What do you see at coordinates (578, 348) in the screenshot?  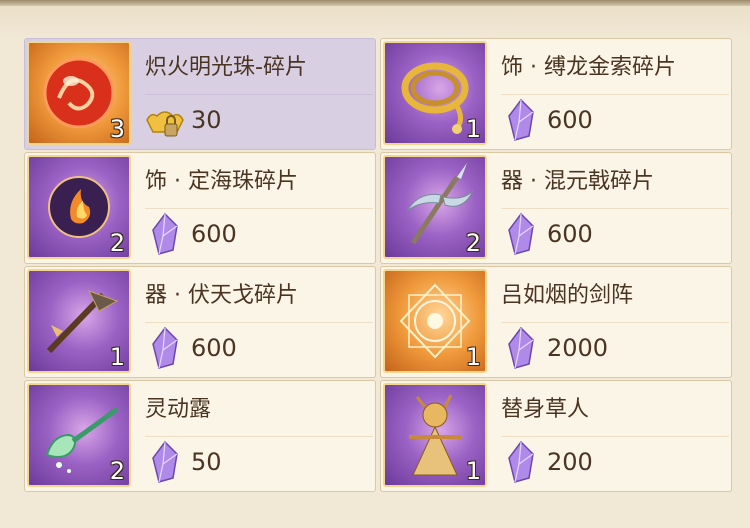 I see `item-price: 2000` at bounding box center [578, 348].